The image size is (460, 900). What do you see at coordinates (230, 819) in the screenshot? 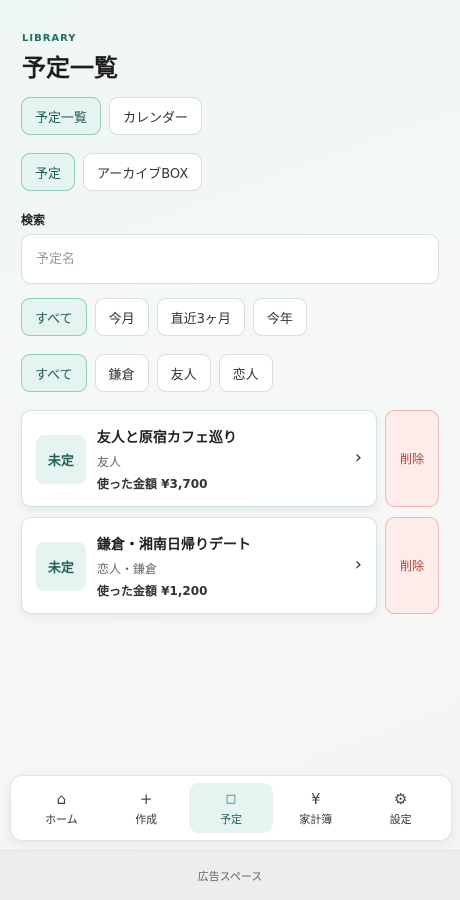
I see `nav-schedules-label: 予定` at bounding box center [230, 819].